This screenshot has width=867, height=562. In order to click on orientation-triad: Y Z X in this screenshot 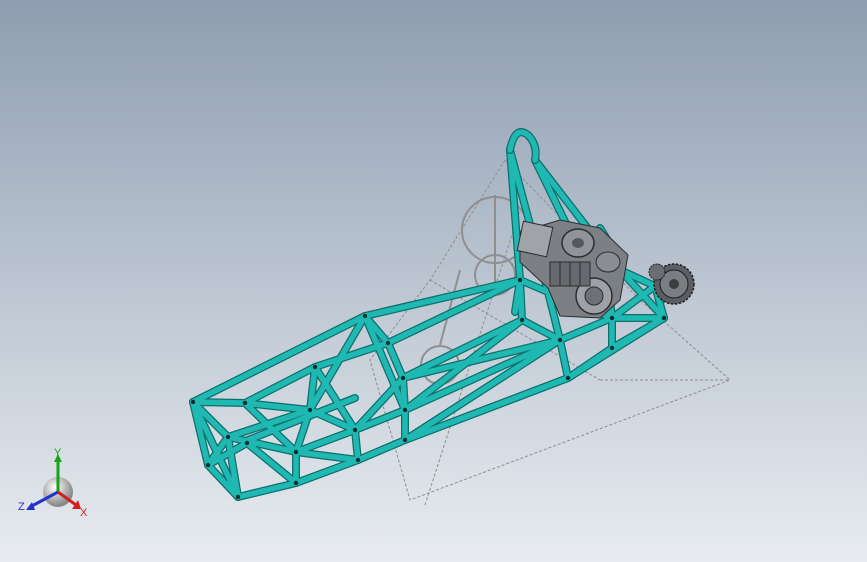, I will do `click(56, 488)`.